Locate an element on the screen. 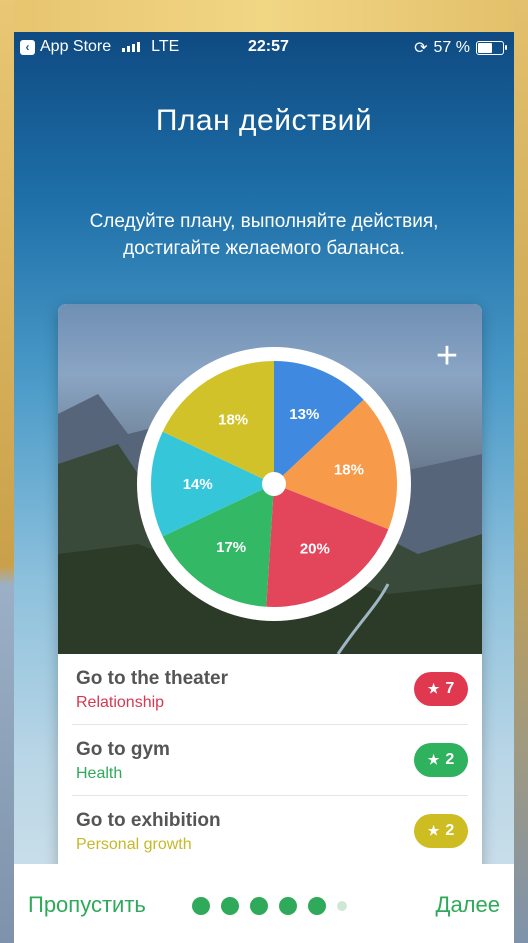  list-item: Go to the theater Relationship ★ 7 is located at coordinates (270, 689).